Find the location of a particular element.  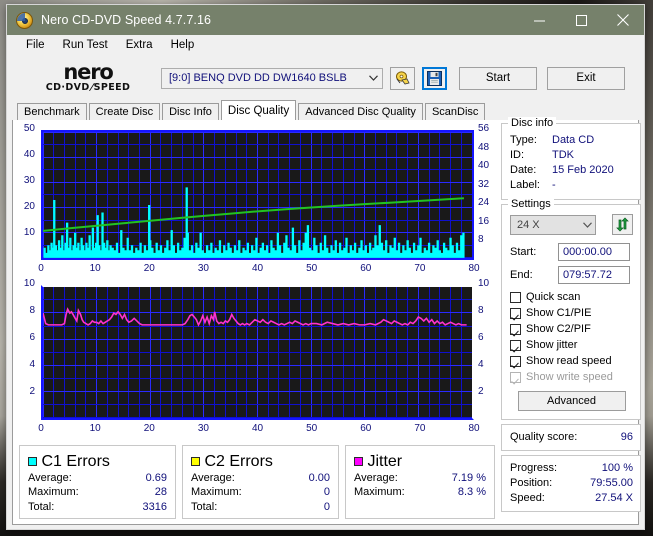

start-position-input: 000:00.00 is located at coordinates (594, 252).